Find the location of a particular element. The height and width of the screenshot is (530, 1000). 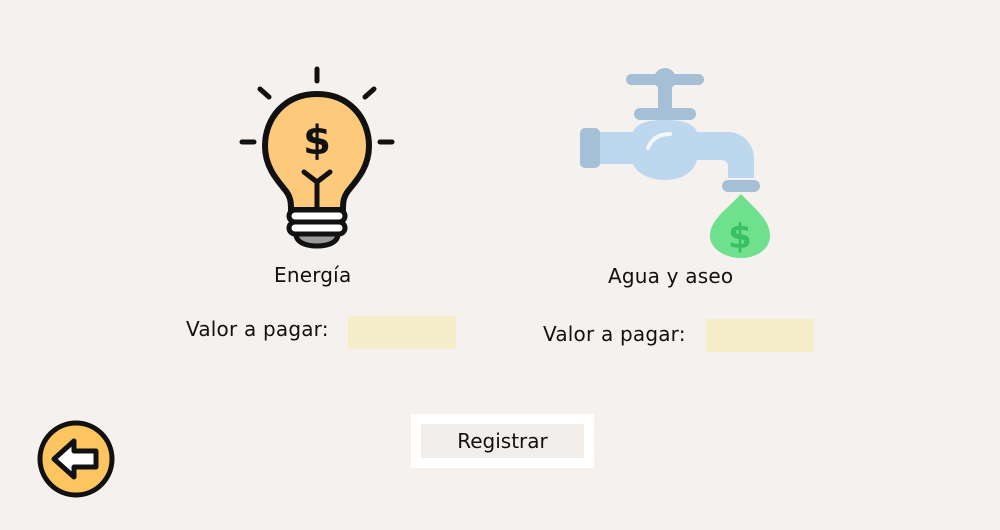

faucet-dollar-icon: $ is located at coordinates (675, 163).